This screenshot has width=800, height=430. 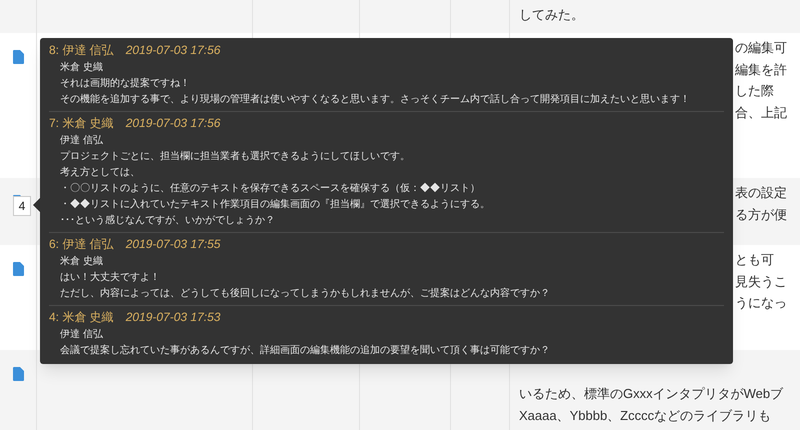 I want to click on cell-text: 表の設定, so click(x=761, y=193).